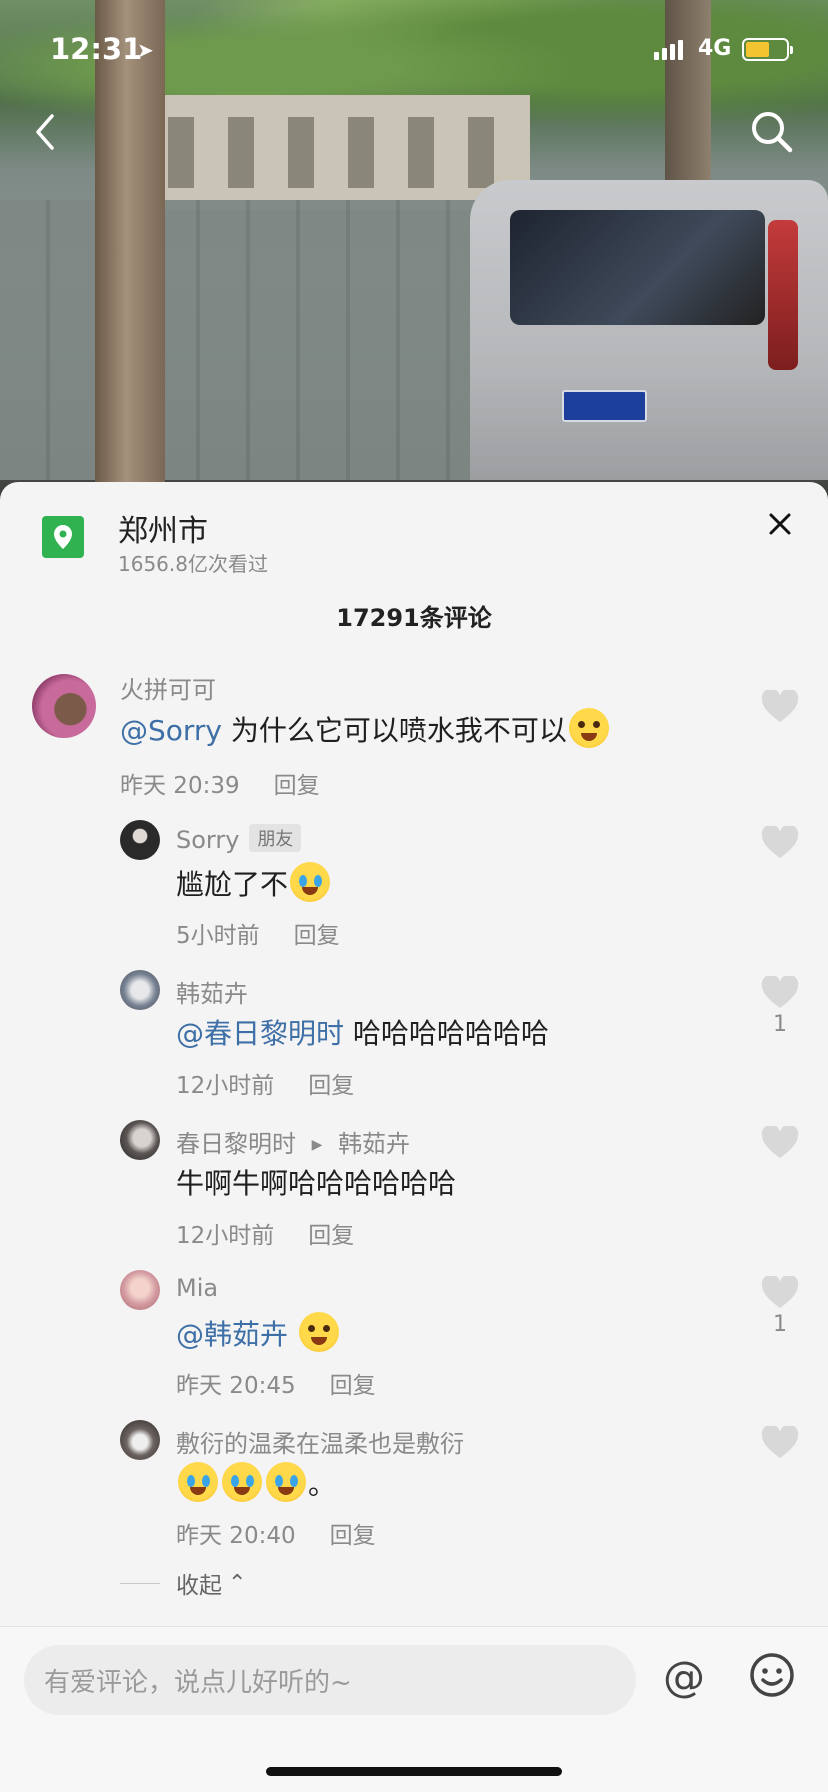  I want to click on reply-to-name: 韩茹卉, so click(374, 1144).